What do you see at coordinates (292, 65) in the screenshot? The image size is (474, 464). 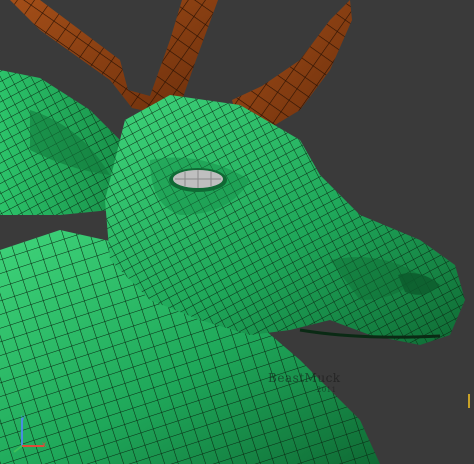 I see `antler-right` at bounding box center [292, 65].